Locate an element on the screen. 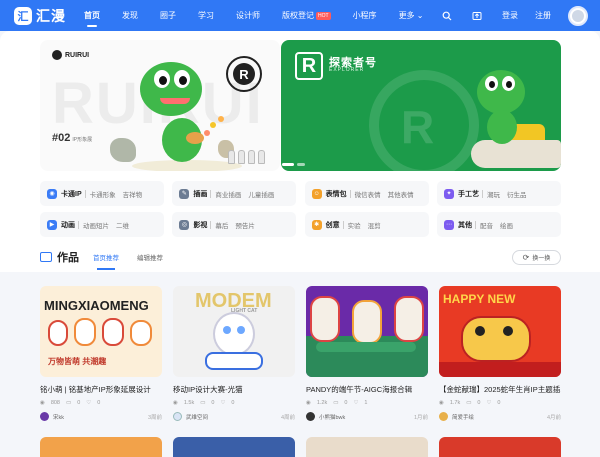  category-card: ✱ 创意 实验 混剪 is located at coordinates (366, 224).